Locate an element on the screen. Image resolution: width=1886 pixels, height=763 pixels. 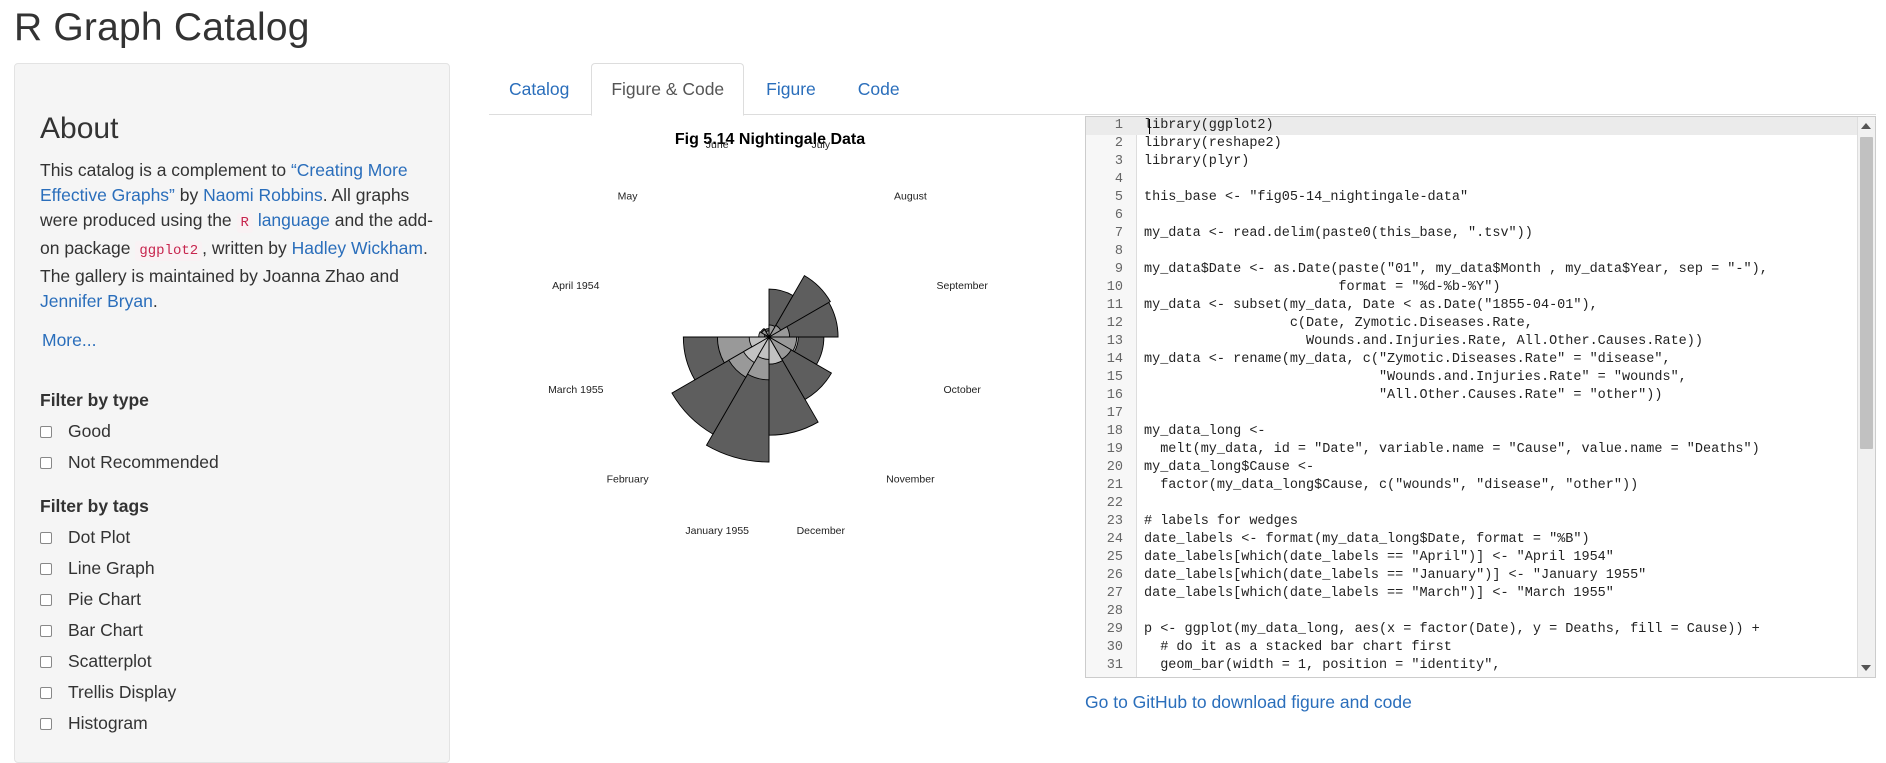
tab-code: Code is located at coordinates (879, 89).